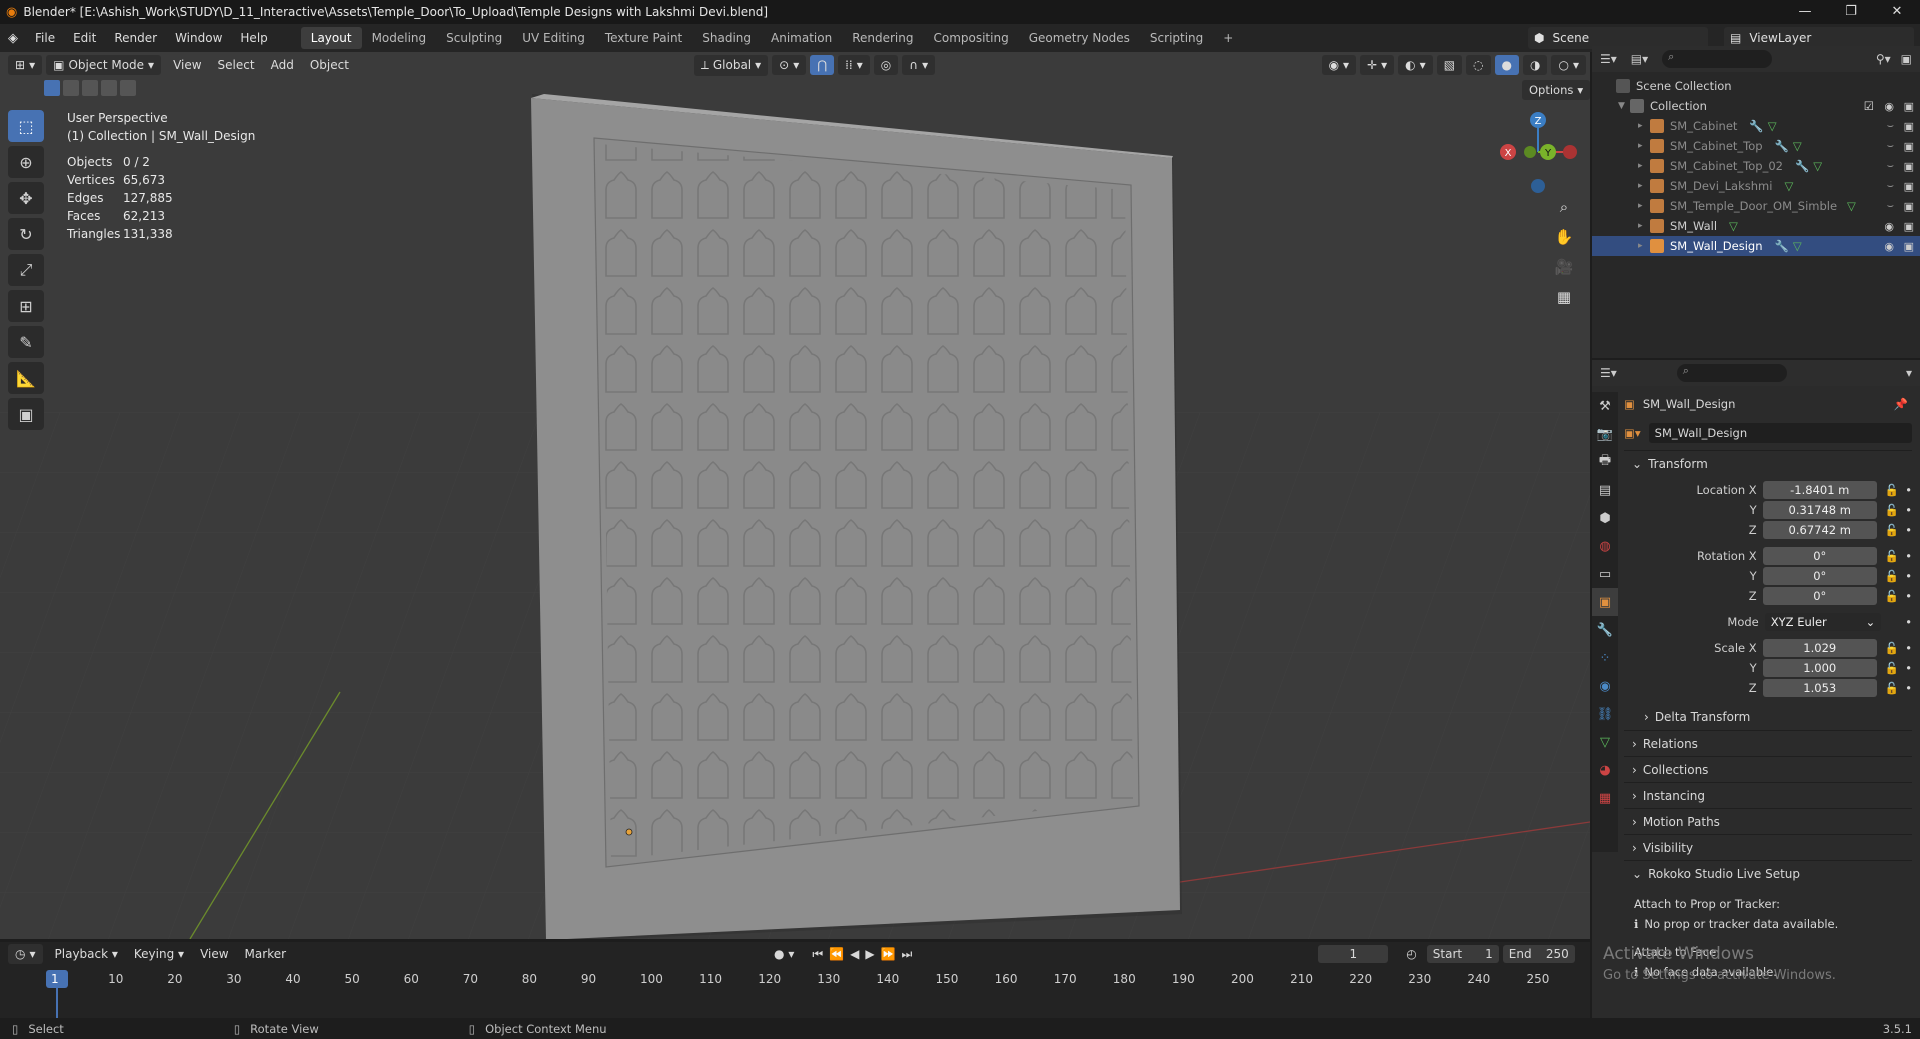 The width and height of the screenshot is (1920, 1039). Describe the element at coordinates (1449, 65) in the screenshot. I see `xray-toggle: ▧` at that location.